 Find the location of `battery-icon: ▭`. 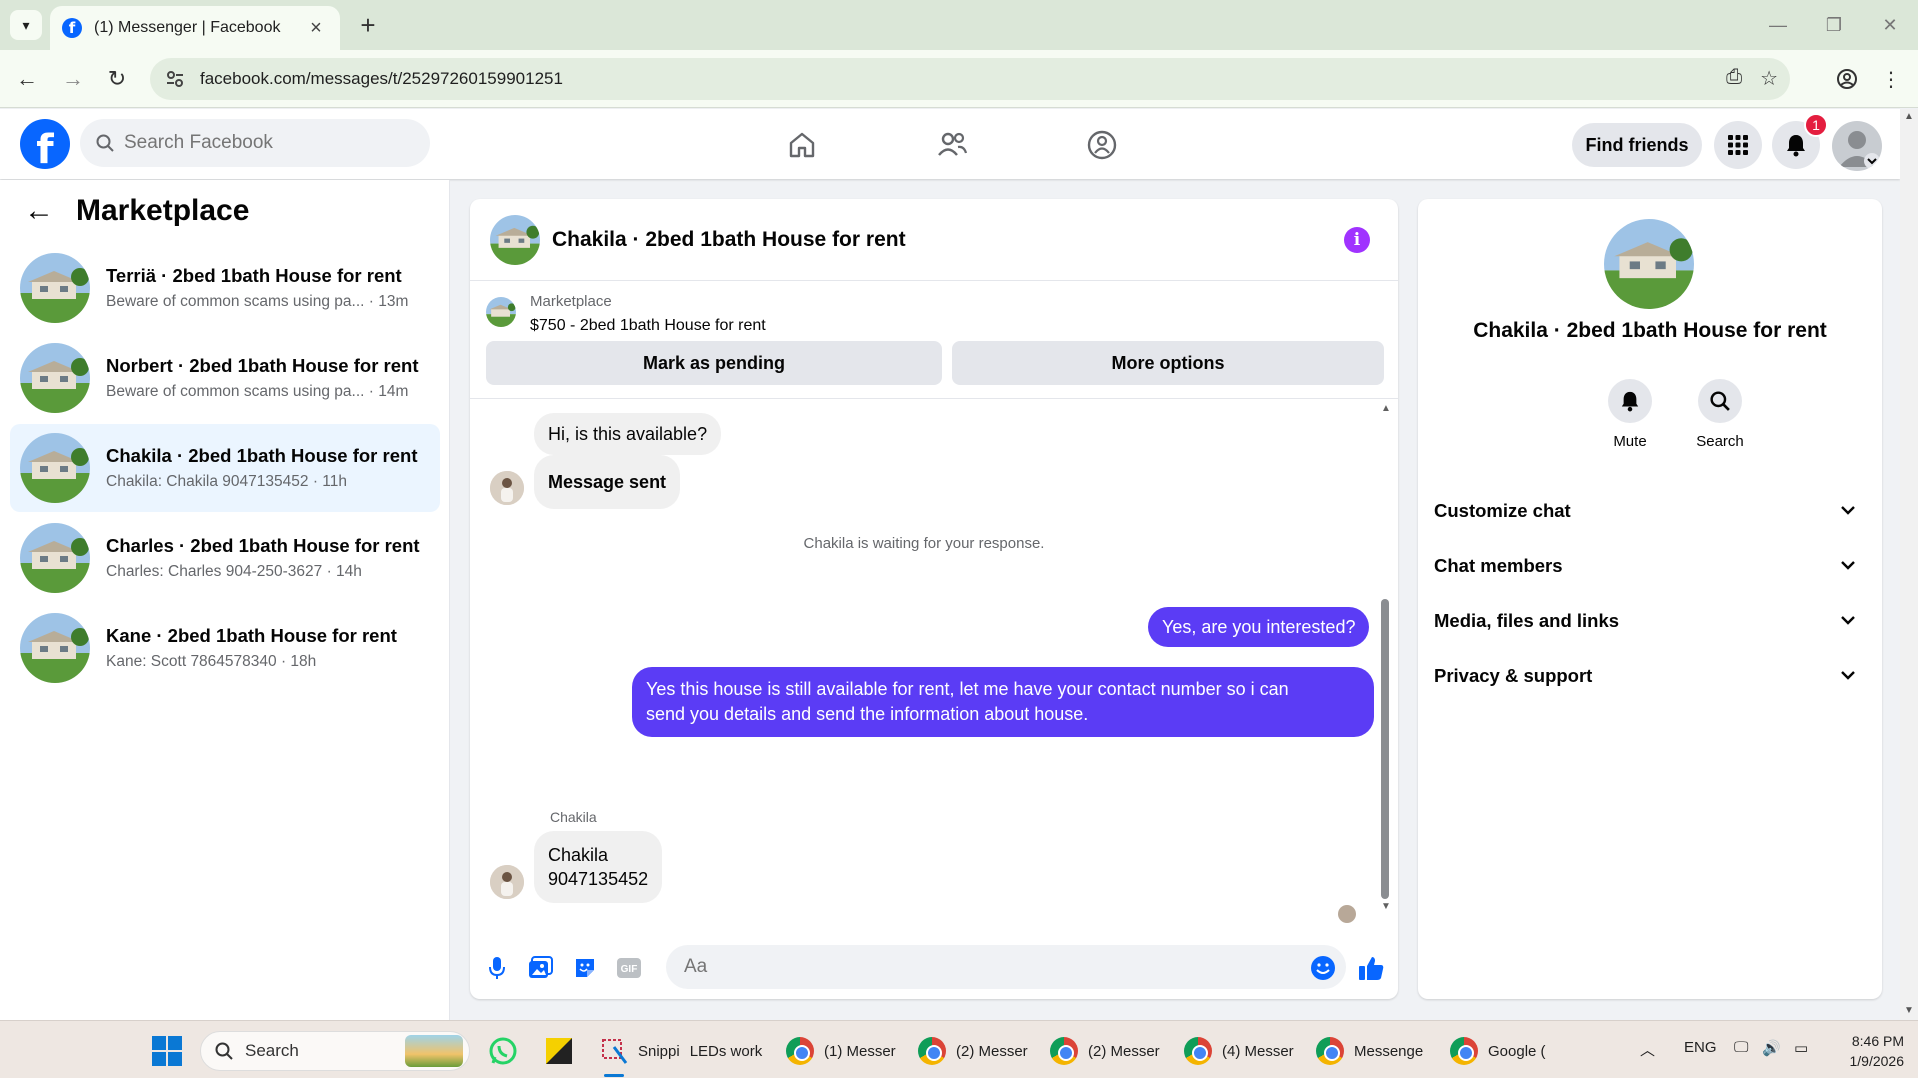

battery-icon: ▭ is located at coordinates (1801, 1048).